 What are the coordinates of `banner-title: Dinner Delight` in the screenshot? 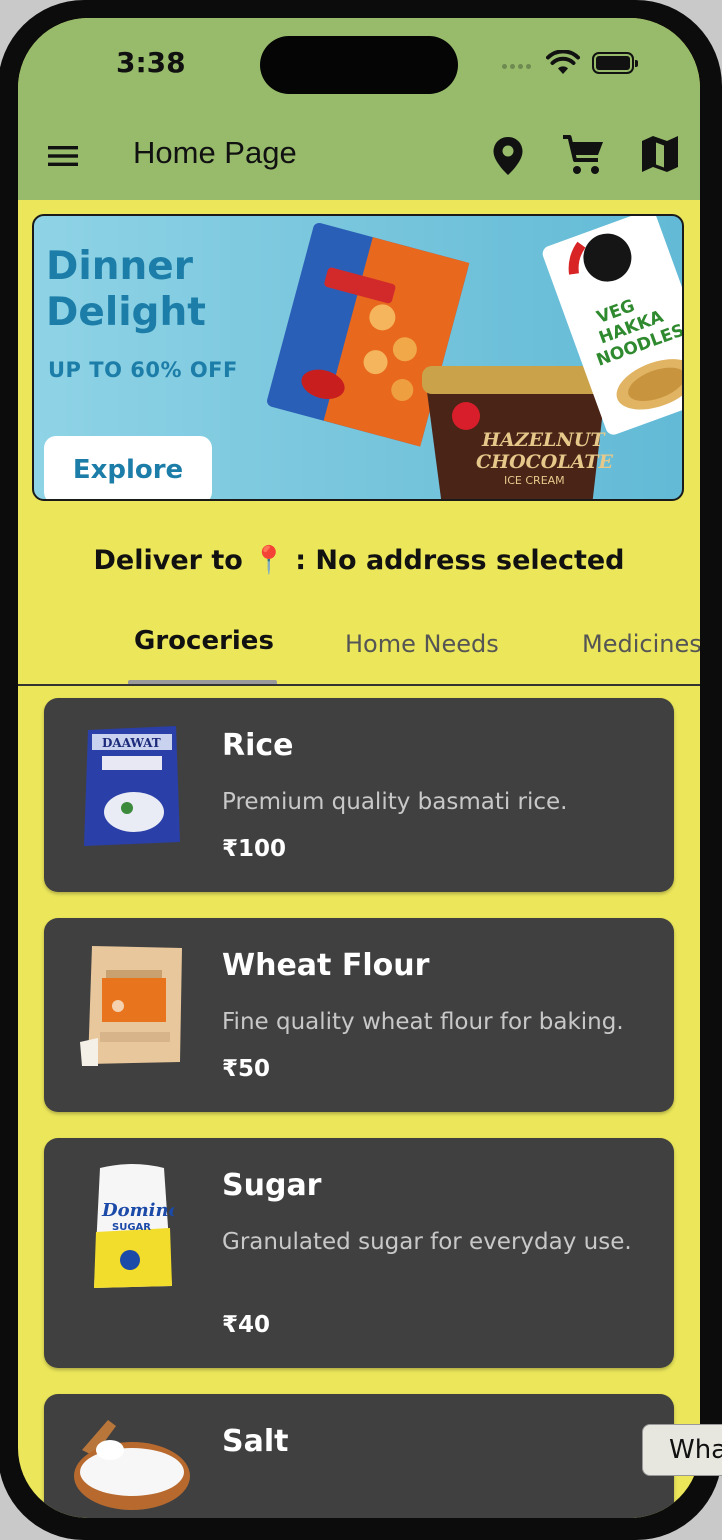 It's located at (126, 289).